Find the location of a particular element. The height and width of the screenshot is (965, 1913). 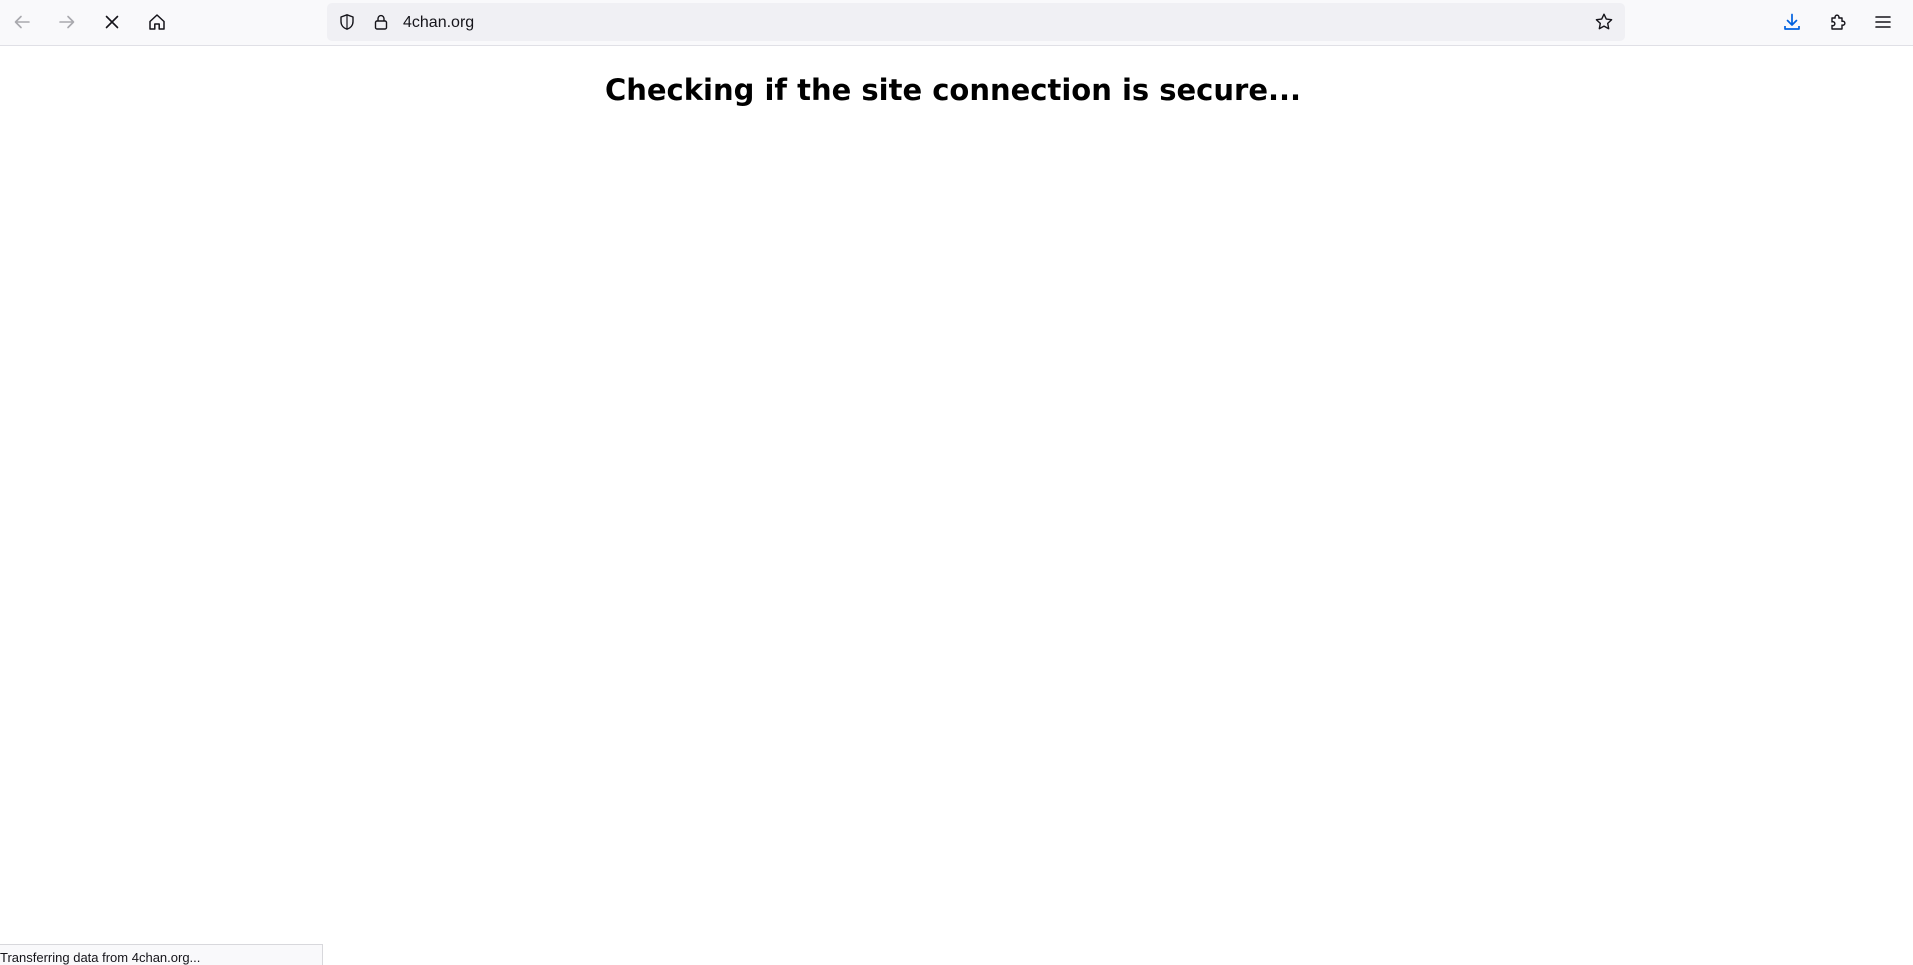

star-icon is located at coordinates (1604, 22).